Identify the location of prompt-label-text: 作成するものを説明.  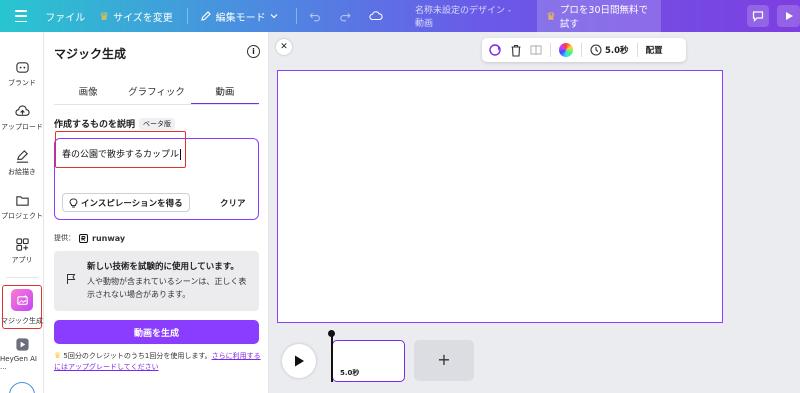
(95, 125).